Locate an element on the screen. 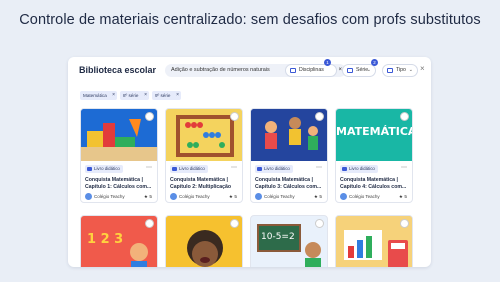 The width and height of the screenshot is (500, 282). book-card: 10-5=2 is located at coordinates (289, 241).